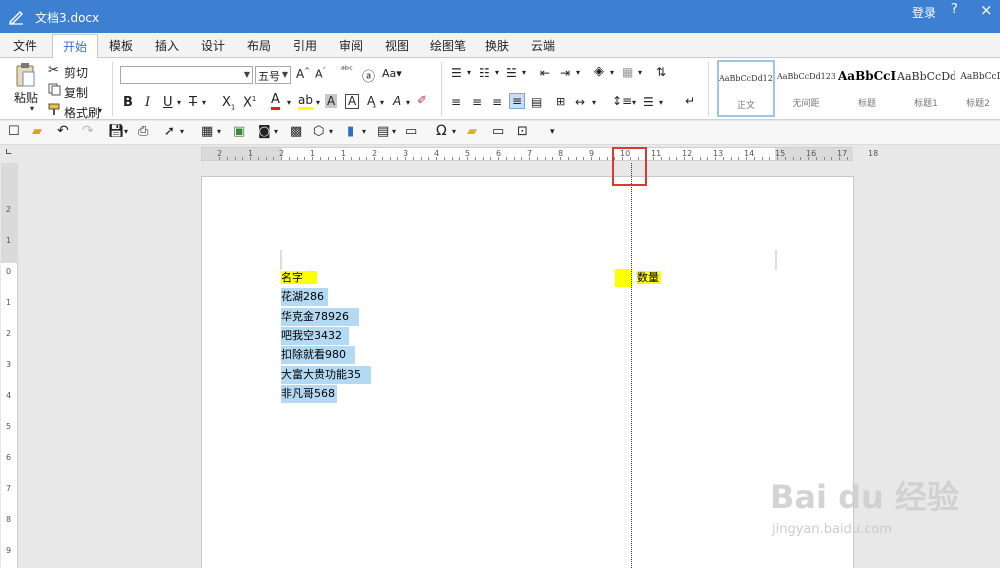 The image size is (1000, 568). Describe the element at coordinates (484, 73) in the screenshot. I see `numbered-list-icon: ☷` at that location.